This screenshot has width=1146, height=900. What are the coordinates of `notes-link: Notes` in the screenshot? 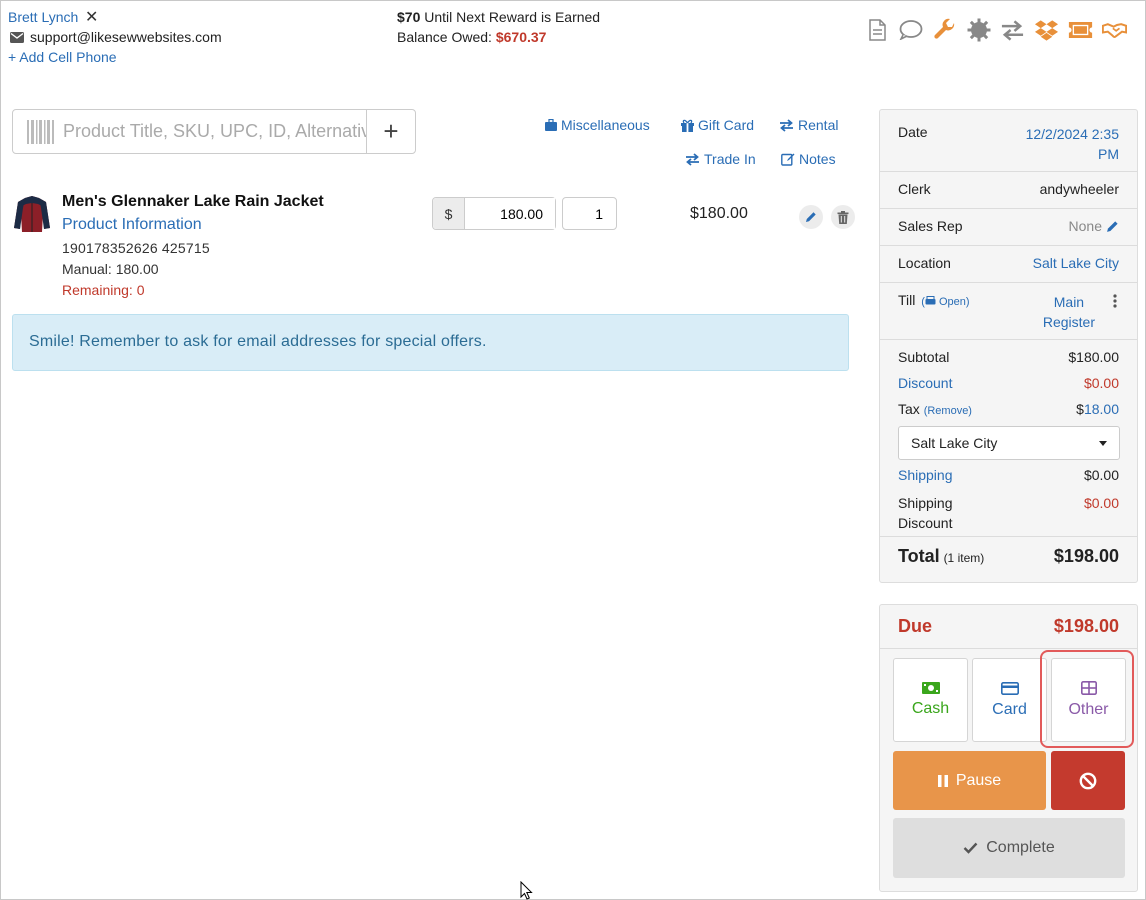 It's located at (808, 159).